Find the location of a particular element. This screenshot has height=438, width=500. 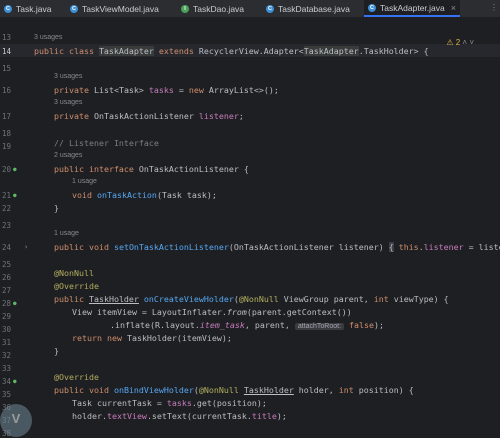

code-text: OnTaskActionListener { is located at coordinates (193, 169).